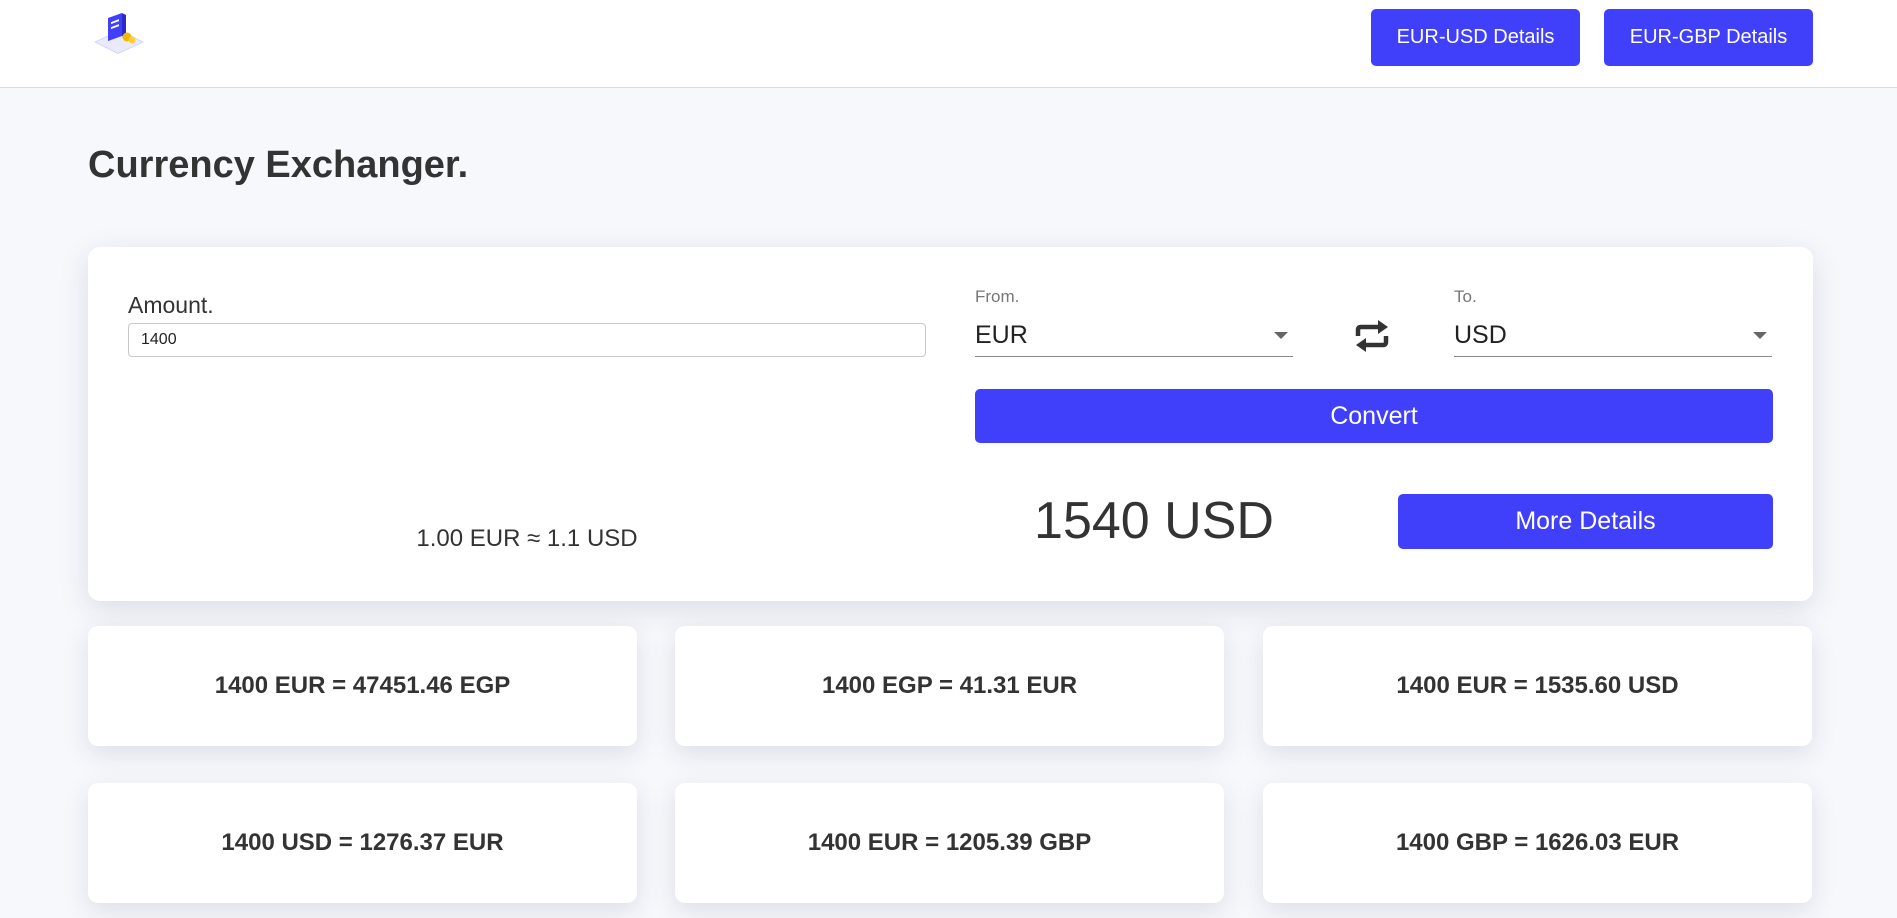  What do you see at coordinates (1475, 37) in the screenshot?
I see `eur-usd-details-button: EUR-USD Details` at bounding box center [1475, 37].